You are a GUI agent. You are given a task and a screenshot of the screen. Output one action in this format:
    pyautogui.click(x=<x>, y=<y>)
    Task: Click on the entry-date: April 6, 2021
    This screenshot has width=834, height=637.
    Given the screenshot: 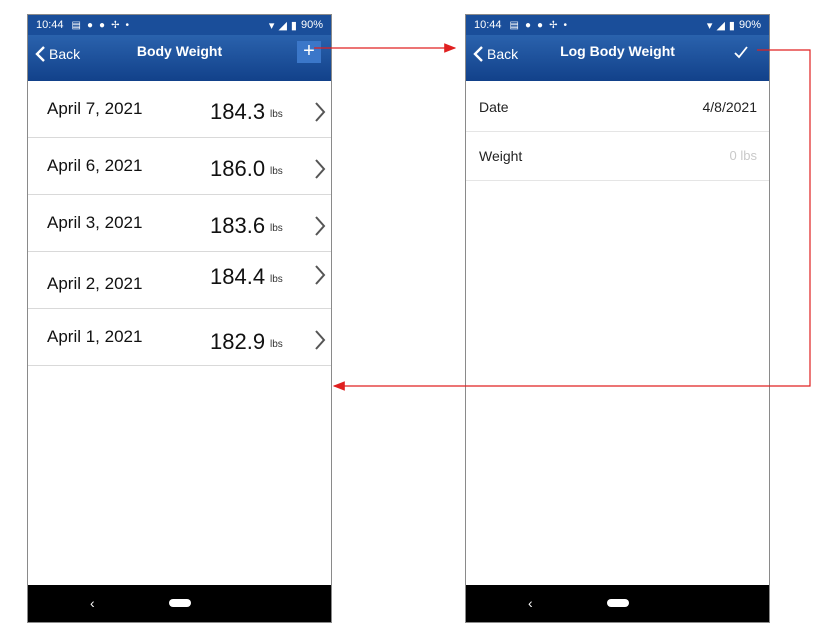 What is the action you would take?
    pyautogui.click(x=95, y=165)
    